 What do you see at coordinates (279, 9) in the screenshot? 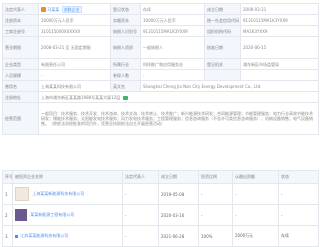
I see `founded-value: 2008-03-21` at bounding box center [279, 9].